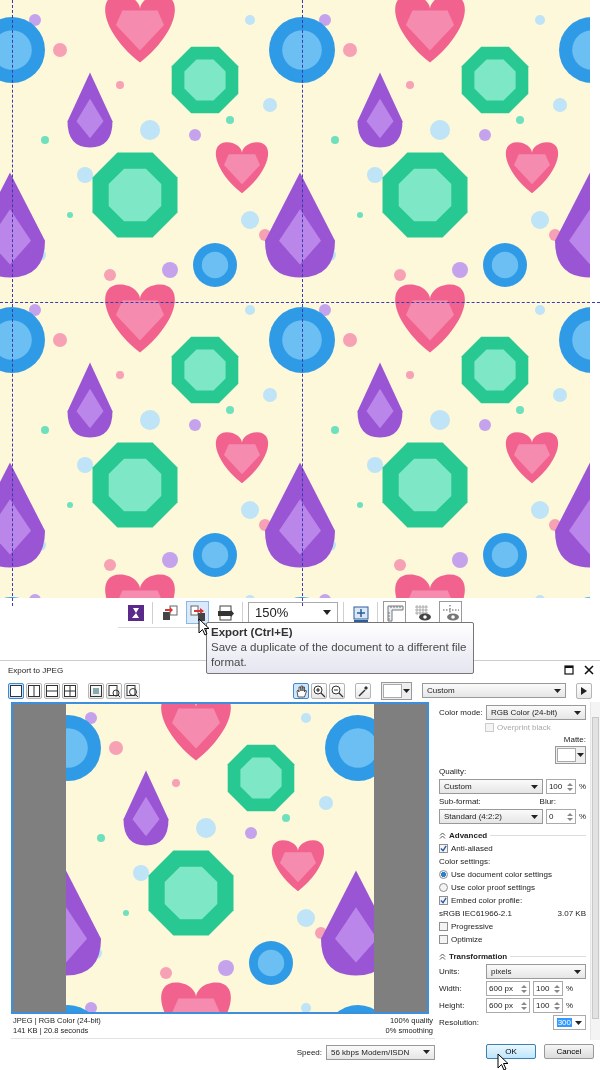  Describe the element at coordinates (547, 801) in the screenshot. I see `field-label: Blur:` at that location.